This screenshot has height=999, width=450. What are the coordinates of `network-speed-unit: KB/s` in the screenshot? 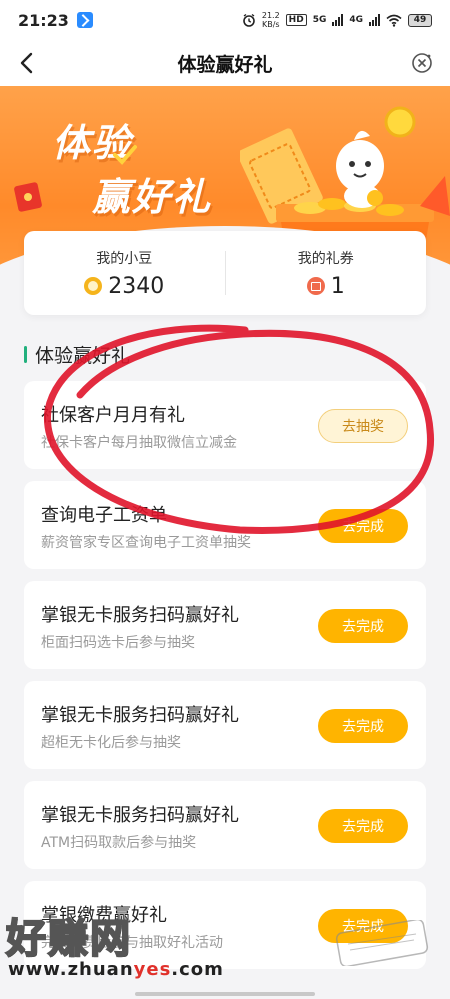 It's located at (270, 24).